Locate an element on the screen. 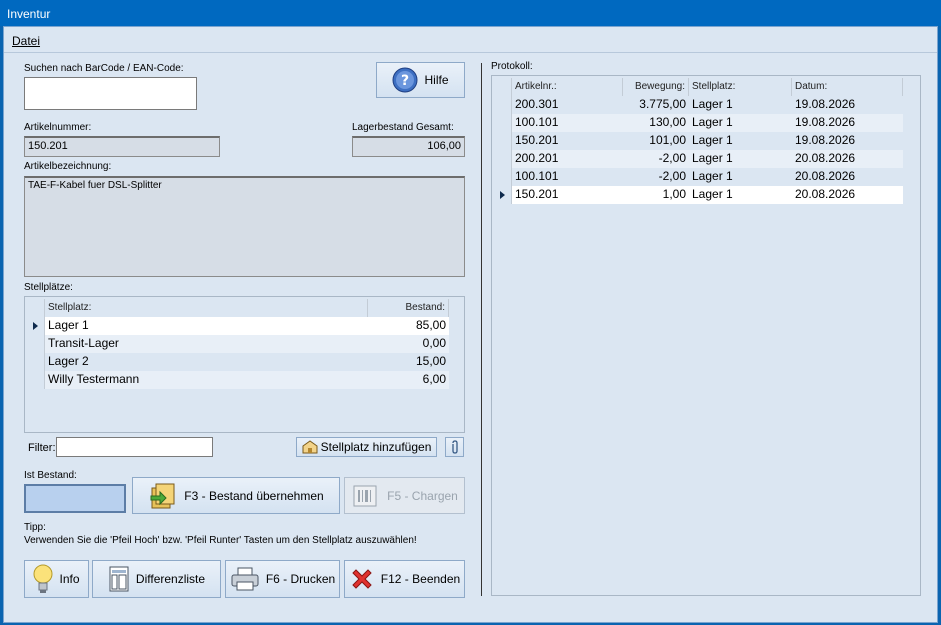  protocol-article: 200.201 is located at coordinates (567, 159).